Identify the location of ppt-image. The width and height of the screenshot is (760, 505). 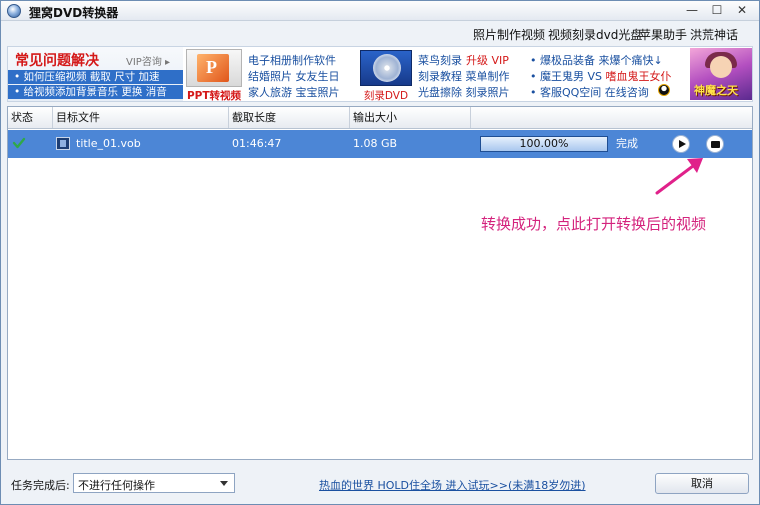
(214, 68).